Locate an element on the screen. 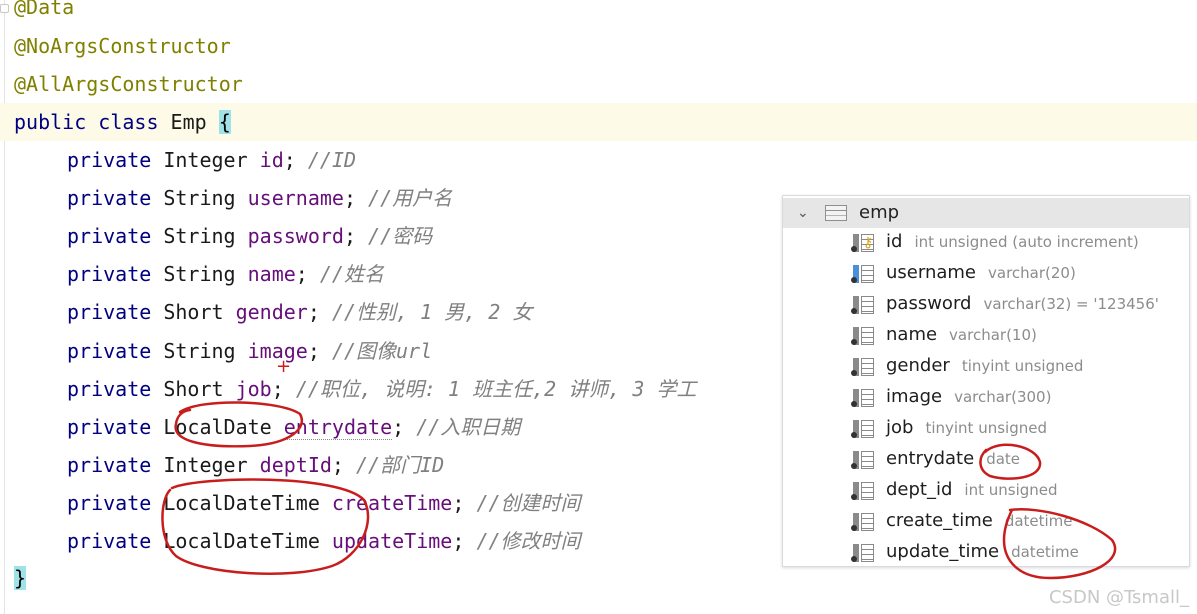 The height and width of the screenshot is (614, 1197). column-name-text: password is located at coordinates (929, 303).